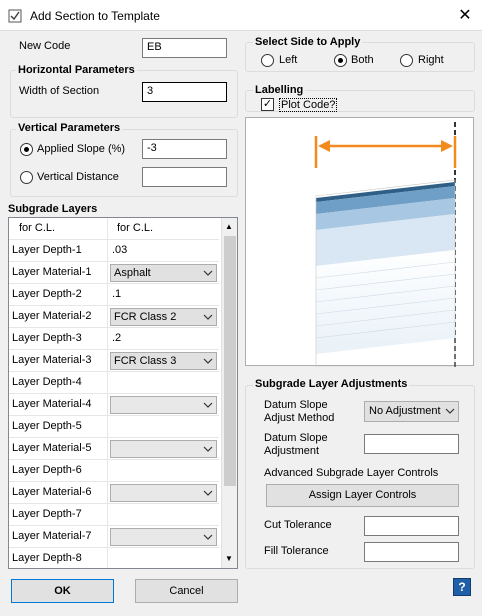 The height and width of the screenshot is (616, 482). I want to click on advanced-controls-label: Advanced Subgrade Layer Controls, so click(351, 473).